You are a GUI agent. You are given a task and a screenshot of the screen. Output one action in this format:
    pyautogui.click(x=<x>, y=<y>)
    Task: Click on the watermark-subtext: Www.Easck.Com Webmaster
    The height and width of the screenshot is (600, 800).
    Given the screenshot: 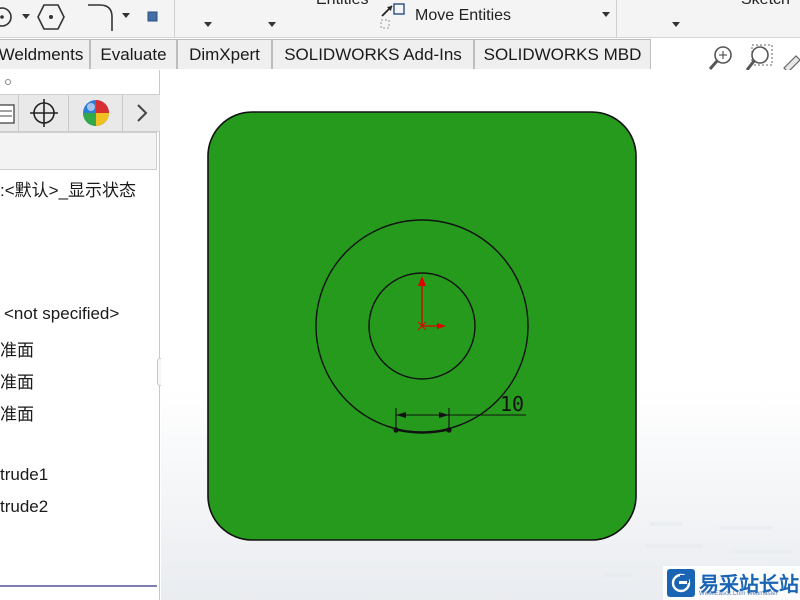 What is the action you would take?
    pyautogui.click(x=738, y=594)
    